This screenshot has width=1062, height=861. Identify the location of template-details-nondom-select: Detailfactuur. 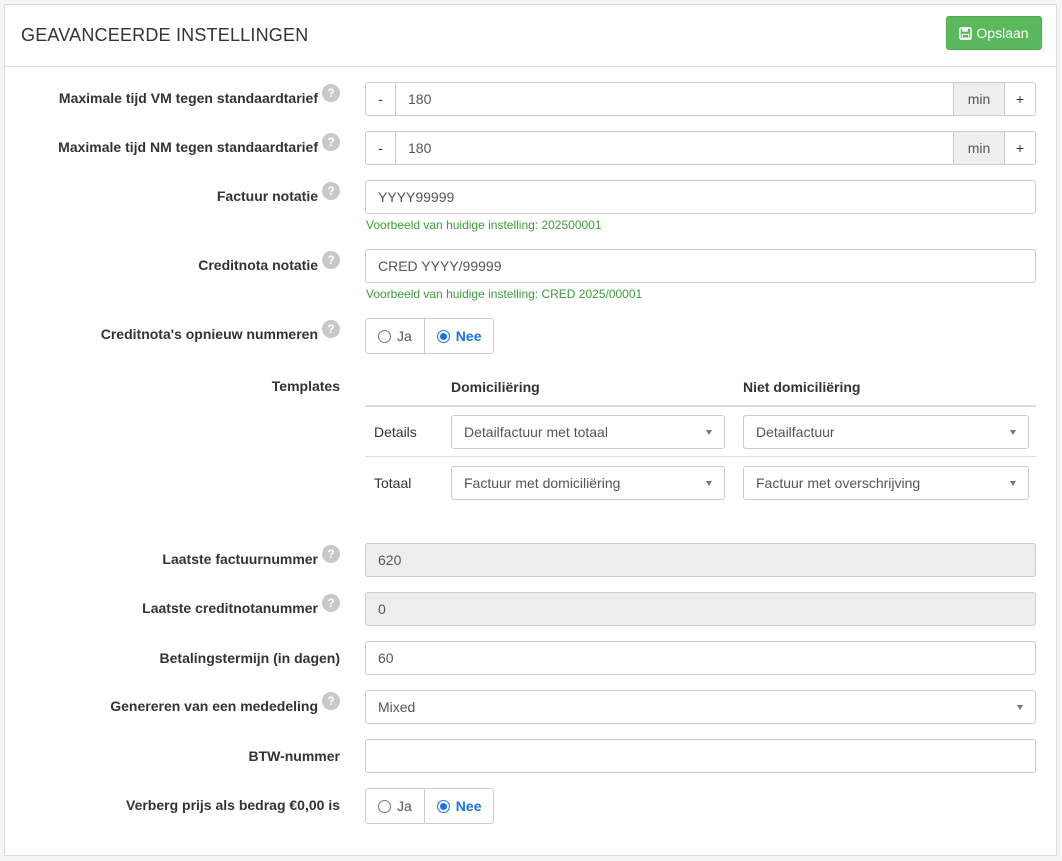
(886, 432).